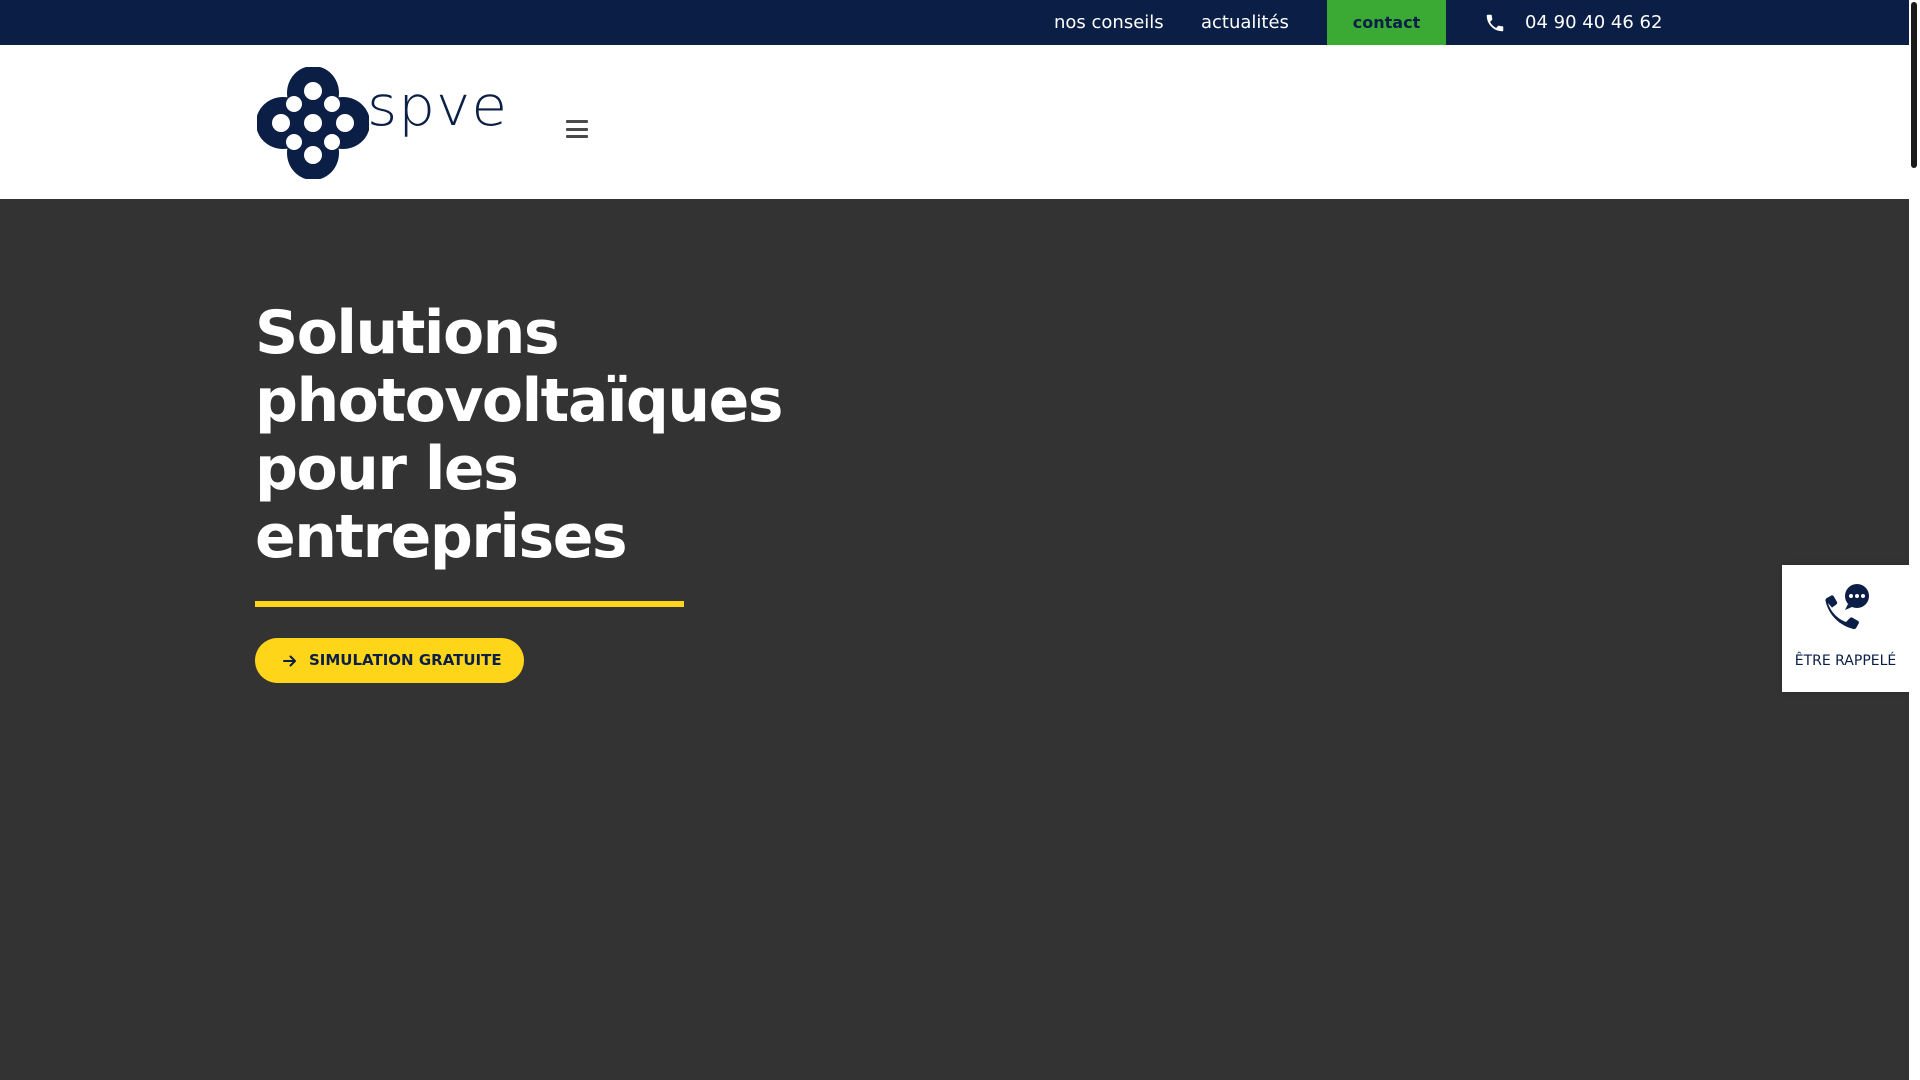 The width and height of the screenshot is (1920, 1080). I want to click on site-header: spve, so click(954, 122).